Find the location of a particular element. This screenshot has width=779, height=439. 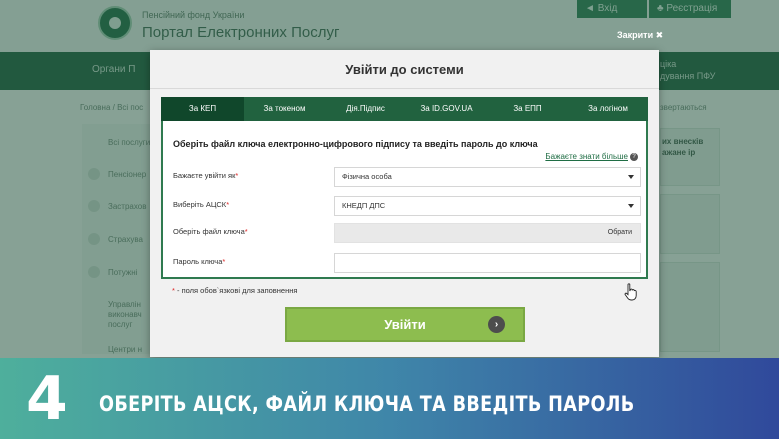

modal-divider is located at coordinates (404, 88).